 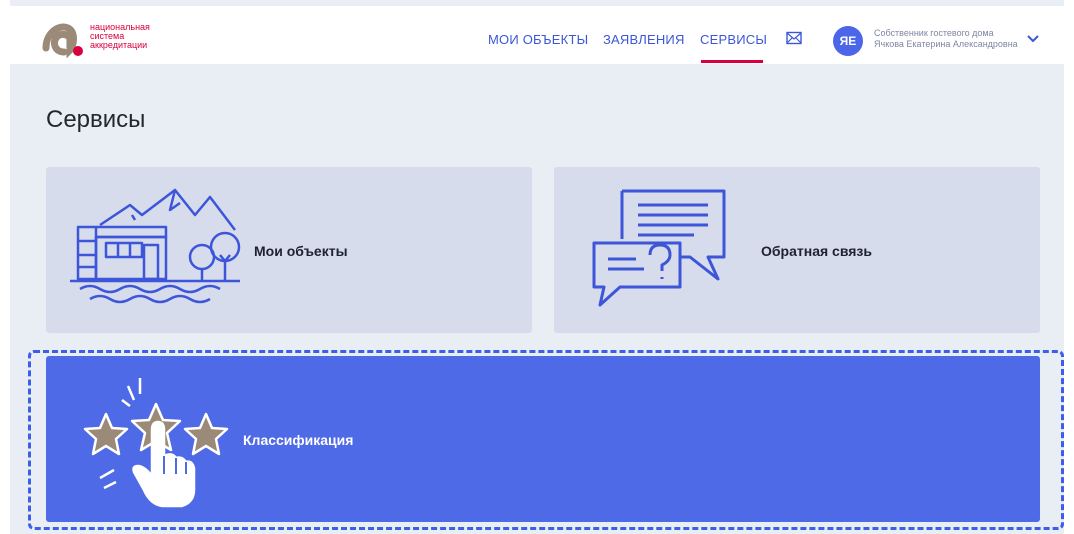 What do you see at coordinates (946, 44) in the screenshot?
I see `user-name: Ячкова Екатерина Александровна` at bounding box center [946, 44].